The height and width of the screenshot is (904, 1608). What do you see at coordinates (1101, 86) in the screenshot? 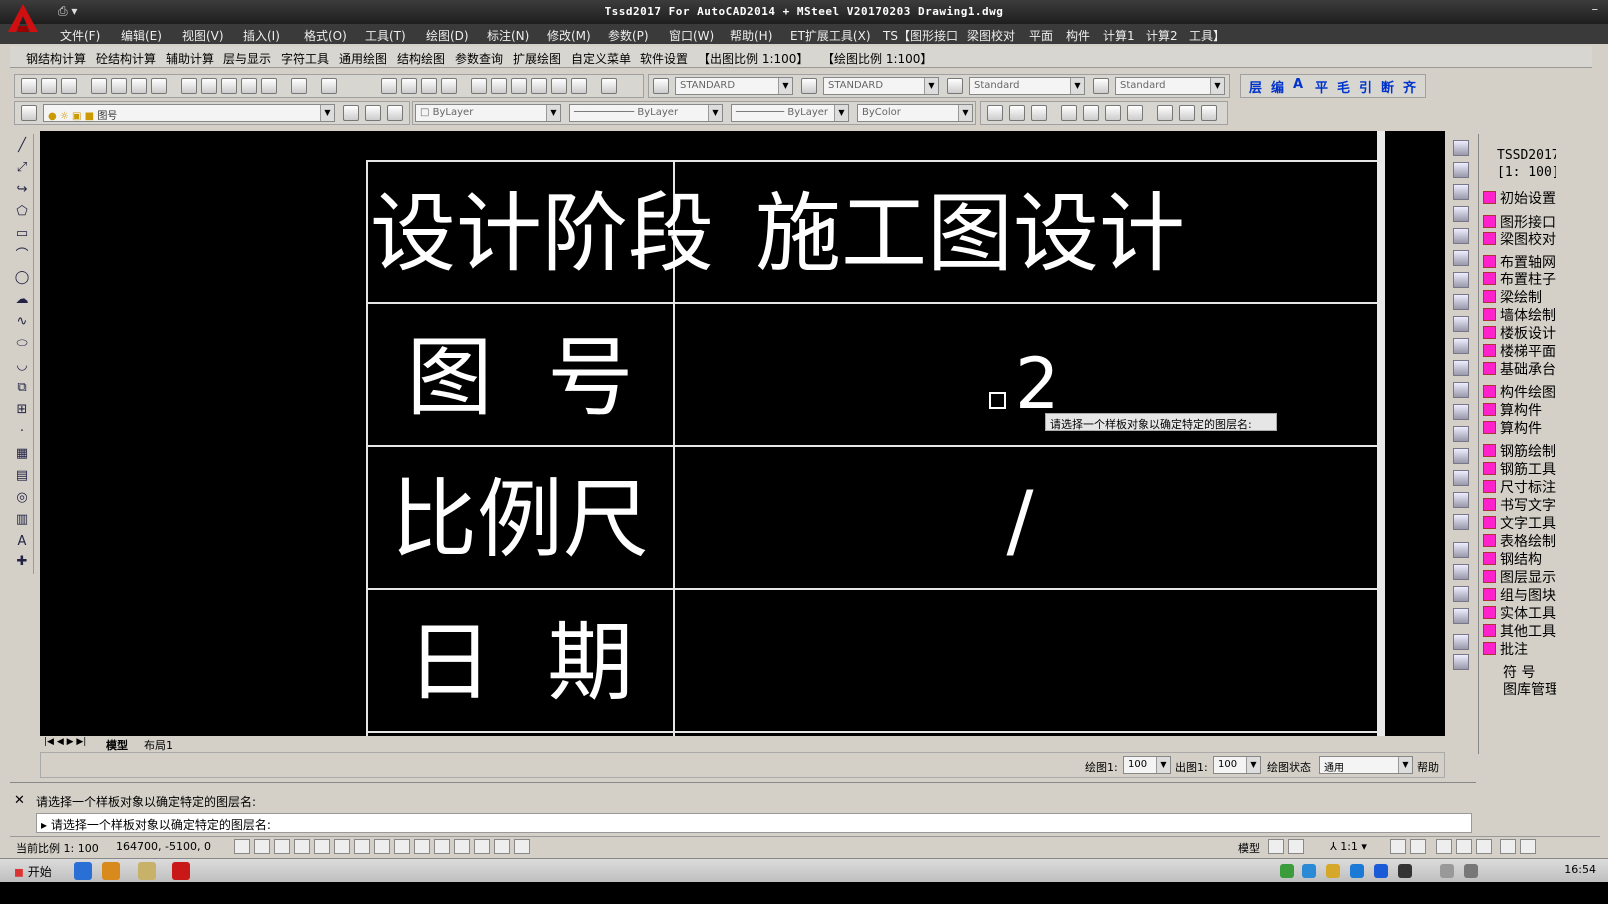
I see `mleader-style-icon` at bounding box center [1101, 86].